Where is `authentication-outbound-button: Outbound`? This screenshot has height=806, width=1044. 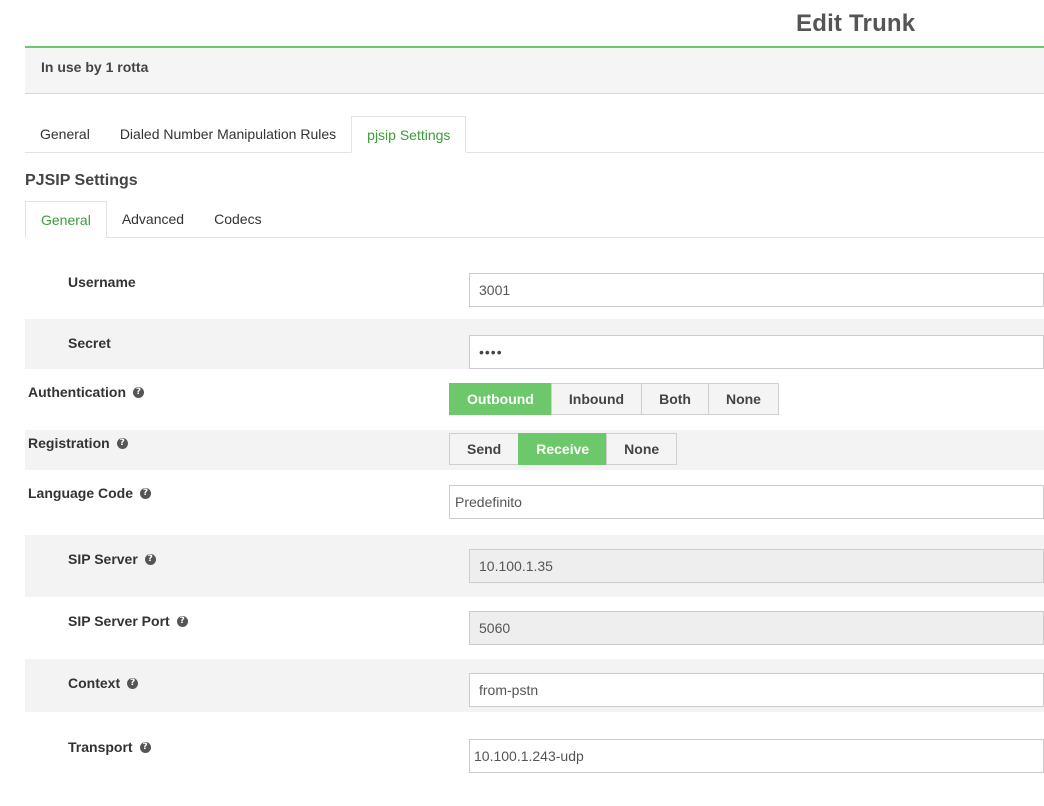
authentication-outbound-button: Outbound is located at coordinates (500, 399).